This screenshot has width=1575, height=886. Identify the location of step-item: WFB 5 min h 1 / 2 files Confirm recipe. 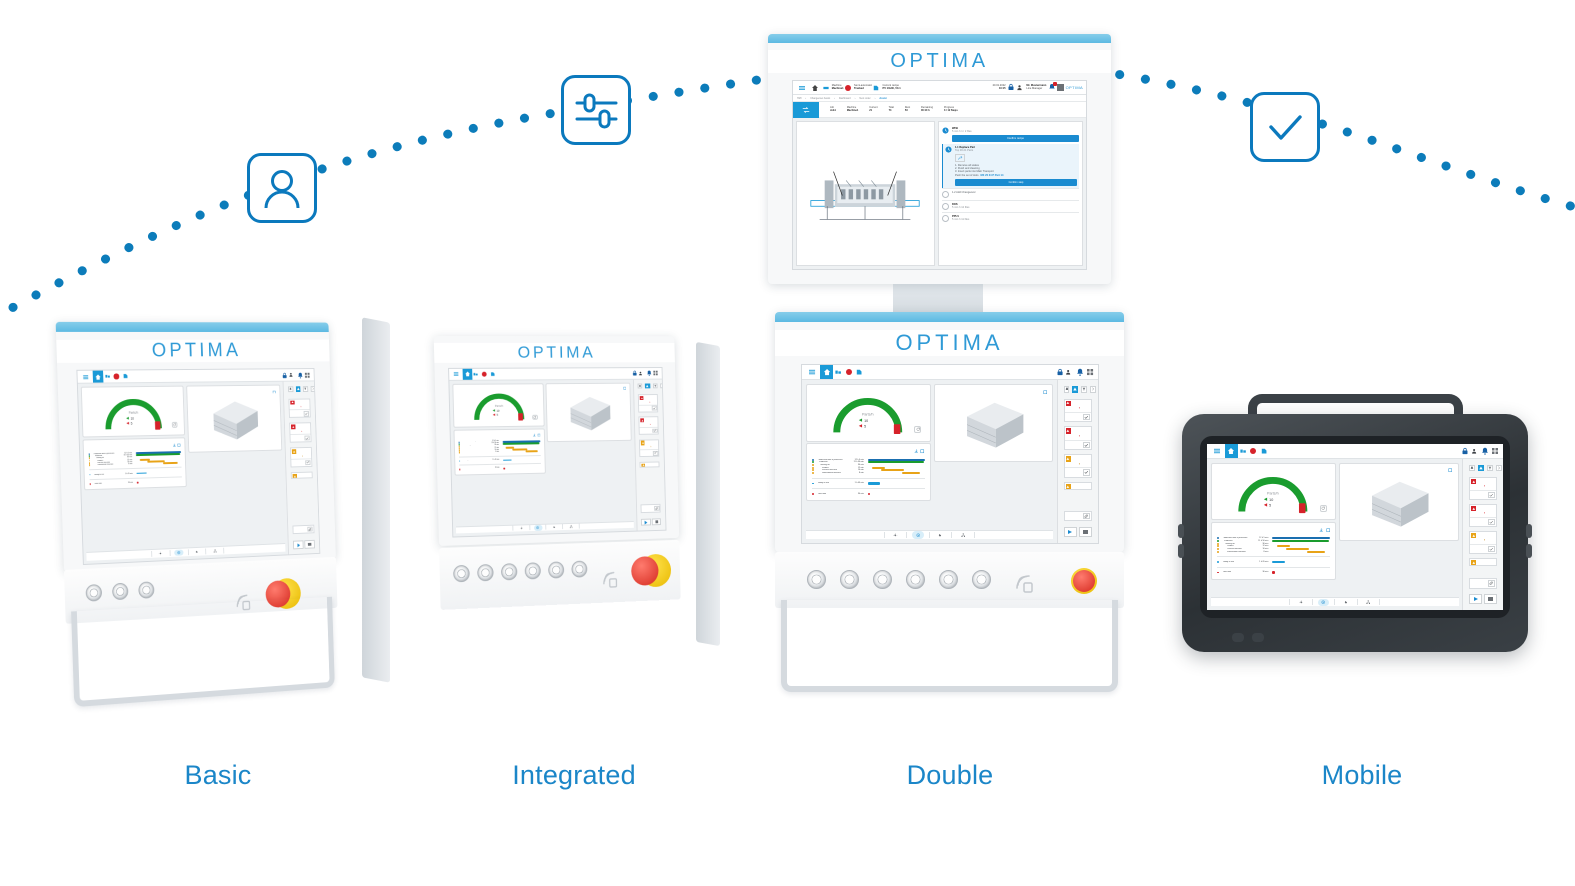
(1010, 134).